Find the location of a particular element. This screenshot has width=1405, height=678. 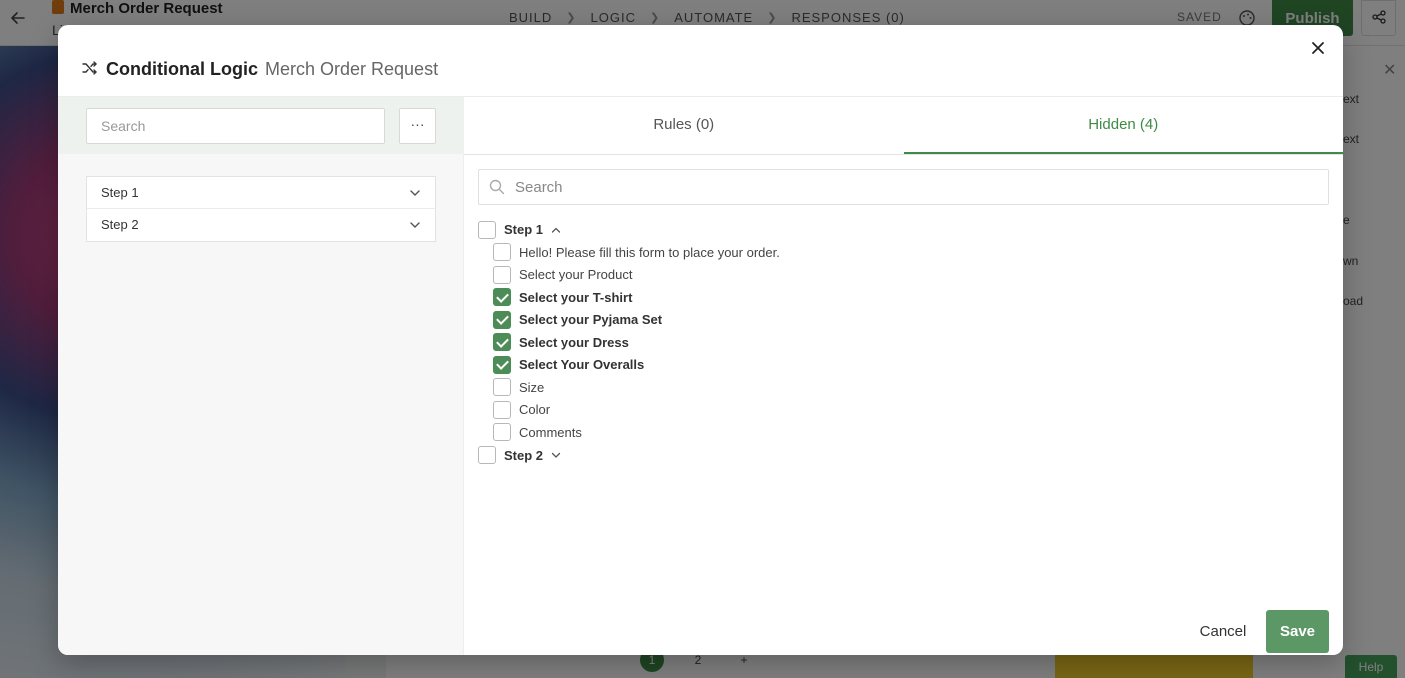

step-item-label: Step 1 is located at coordinates (120, 192).